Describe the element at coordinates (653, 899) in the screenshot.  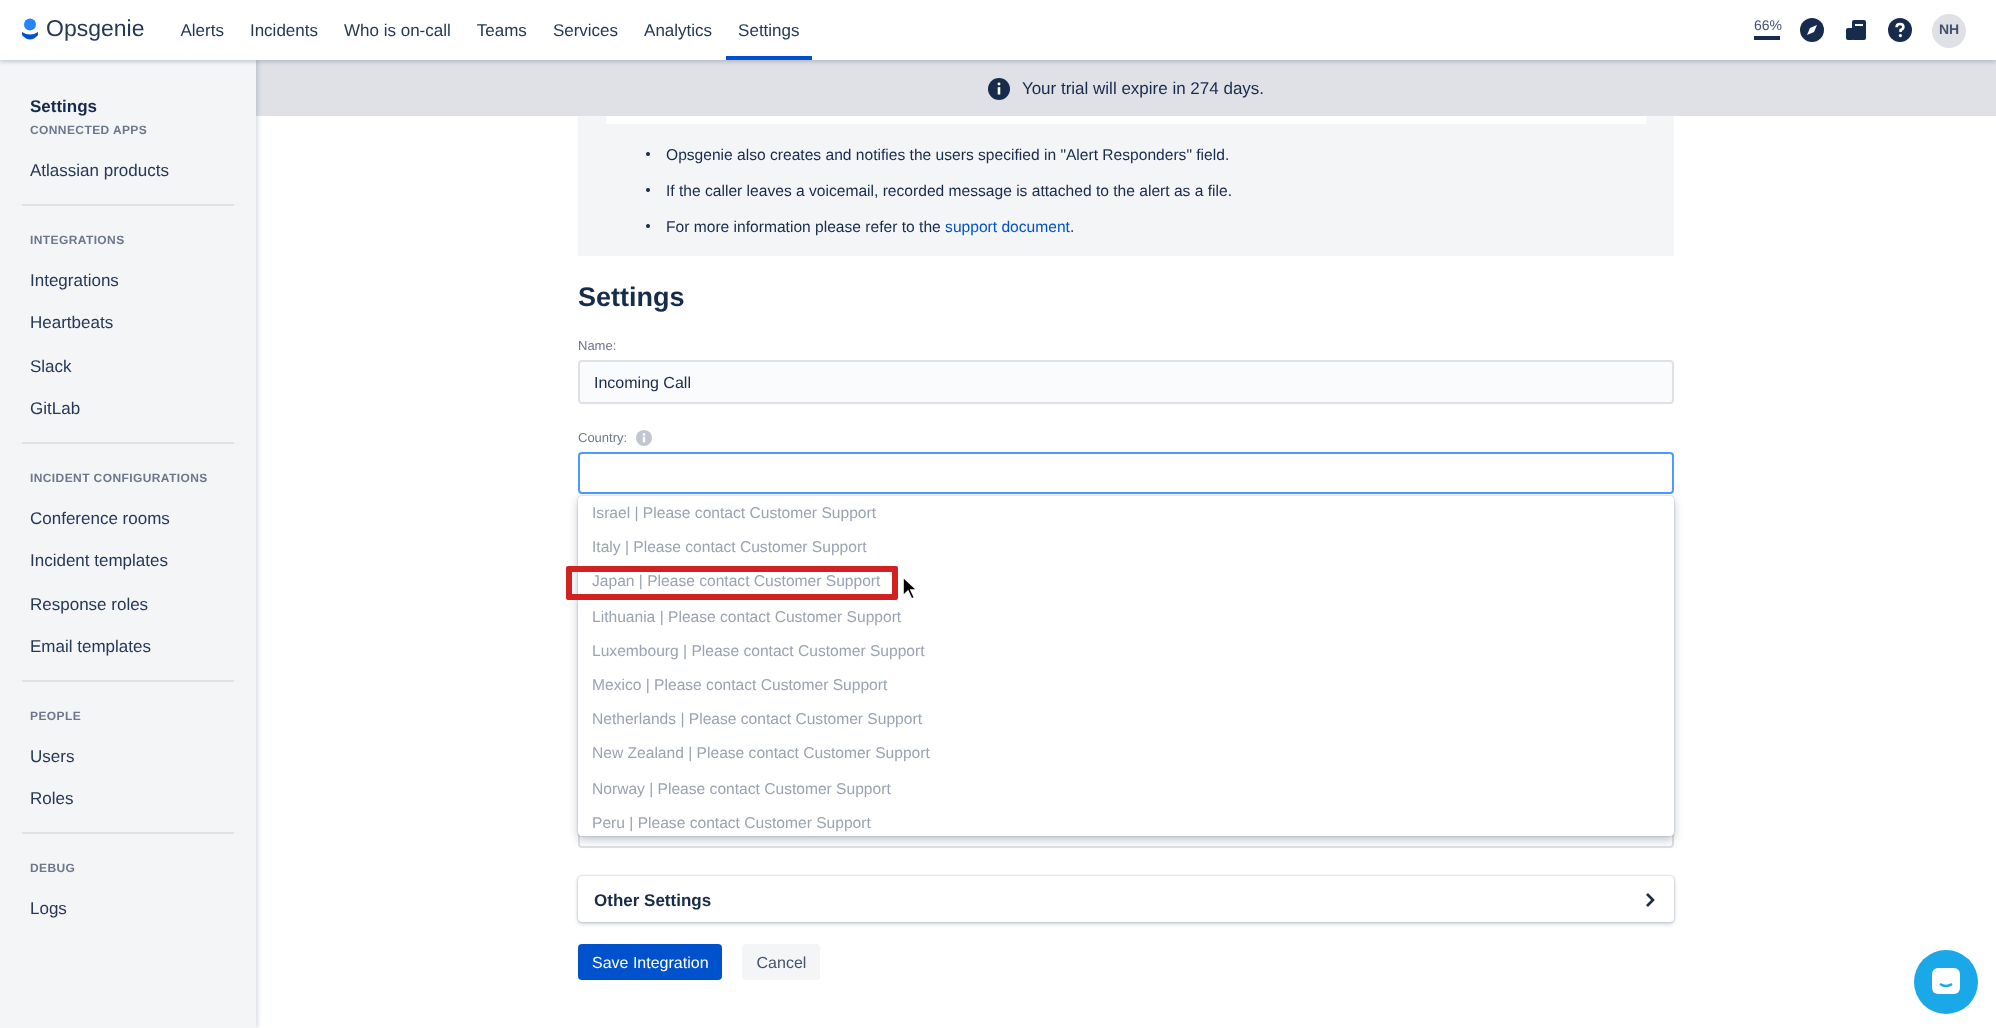
I see `panel-title: Other Settings` at that location.